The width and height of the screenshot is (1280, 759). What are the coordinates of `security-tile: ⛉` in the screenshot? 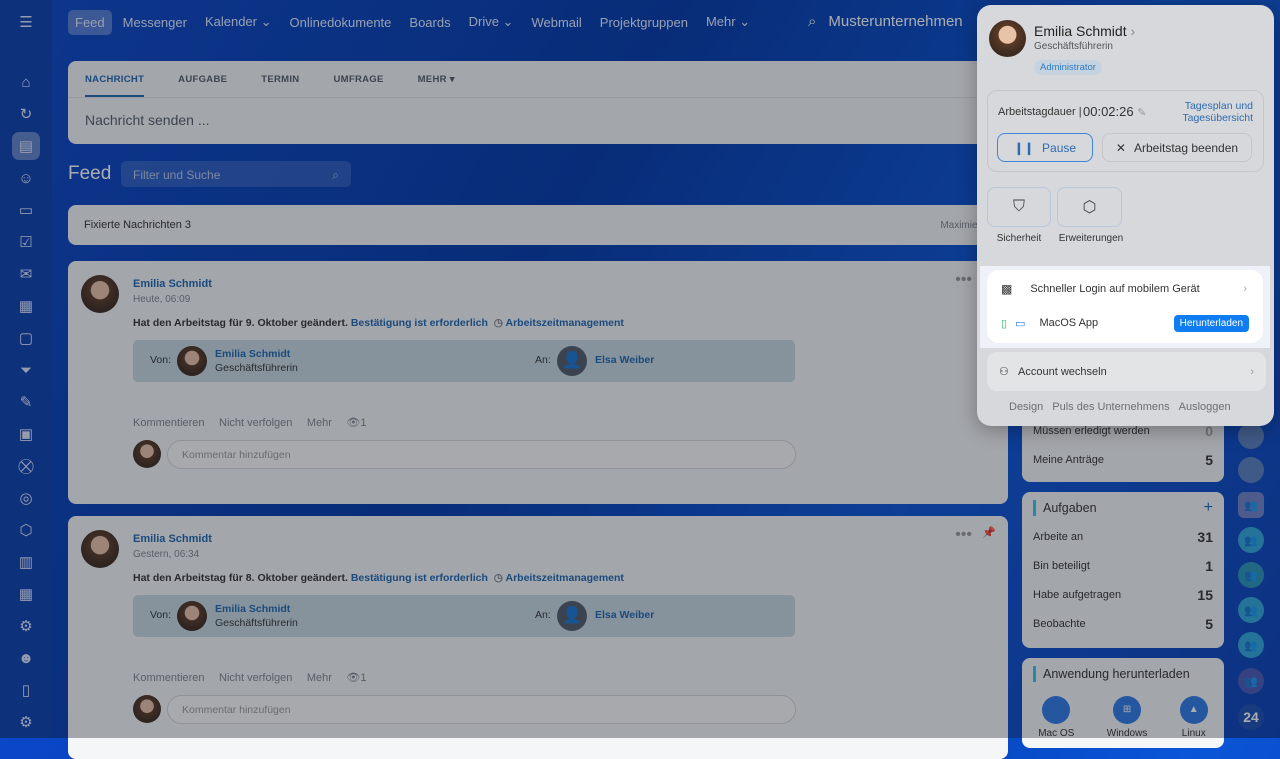 It's located at (1019, 207).